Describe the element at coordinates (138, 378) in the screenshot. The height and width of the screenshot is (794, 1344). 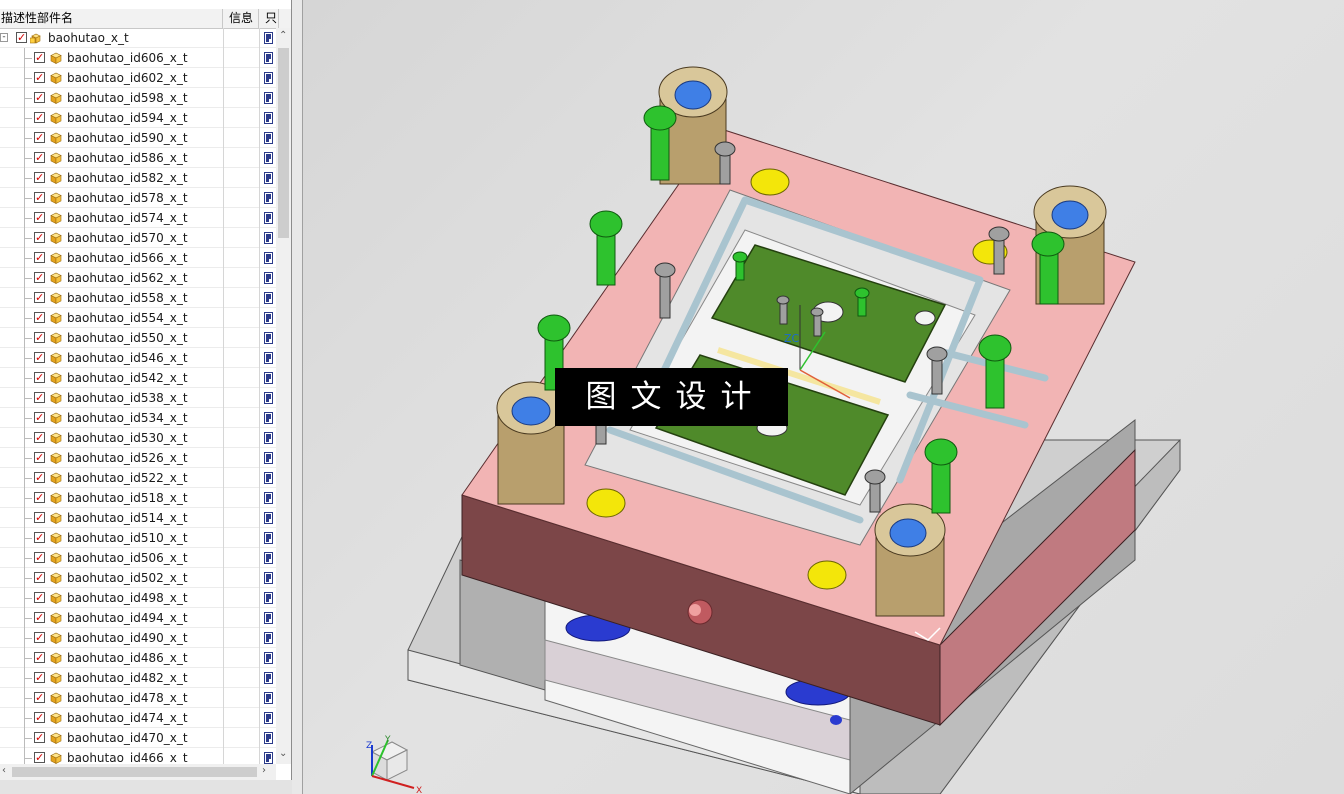
I see `part-row: ✓ baohutao_id542_x_t` at that location.